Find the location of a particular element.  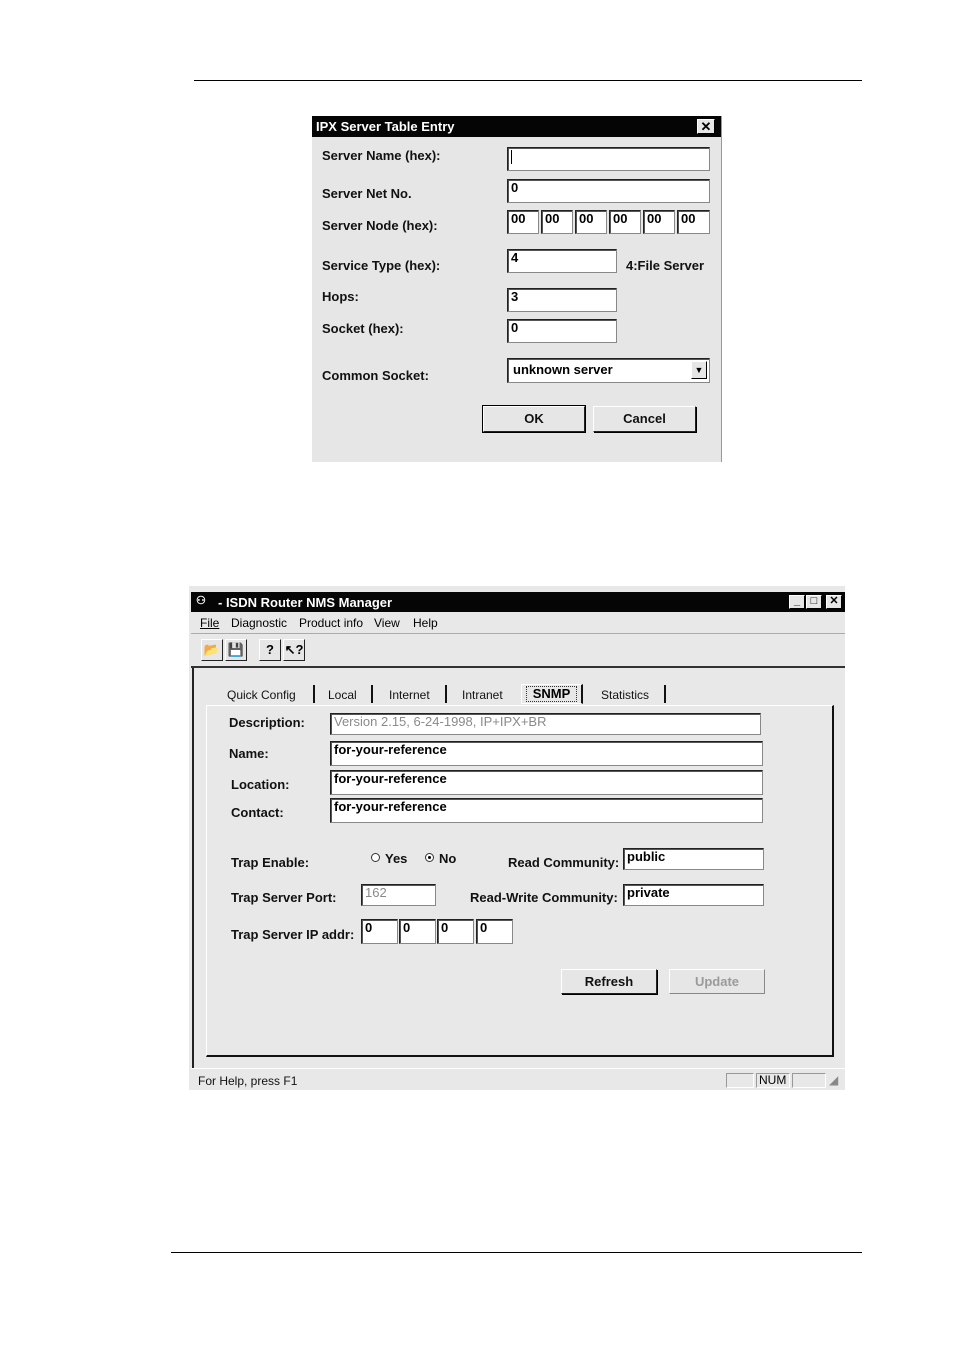

refresh-button: Refresh is located at coordinates (609, 981).